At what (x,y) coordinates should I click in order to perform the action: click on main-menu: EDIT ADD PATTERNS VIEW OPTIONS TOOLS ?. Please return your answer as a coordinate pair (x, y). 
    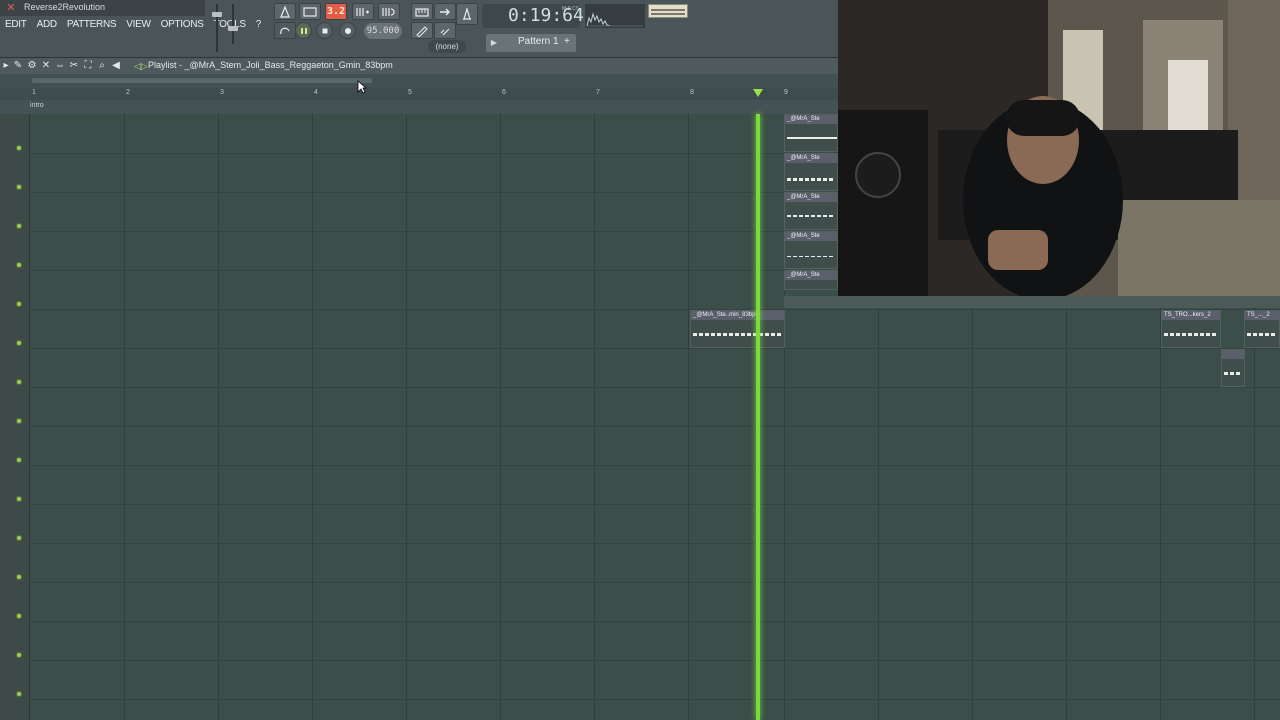
    Looking at the image, I should click on (130, 25).